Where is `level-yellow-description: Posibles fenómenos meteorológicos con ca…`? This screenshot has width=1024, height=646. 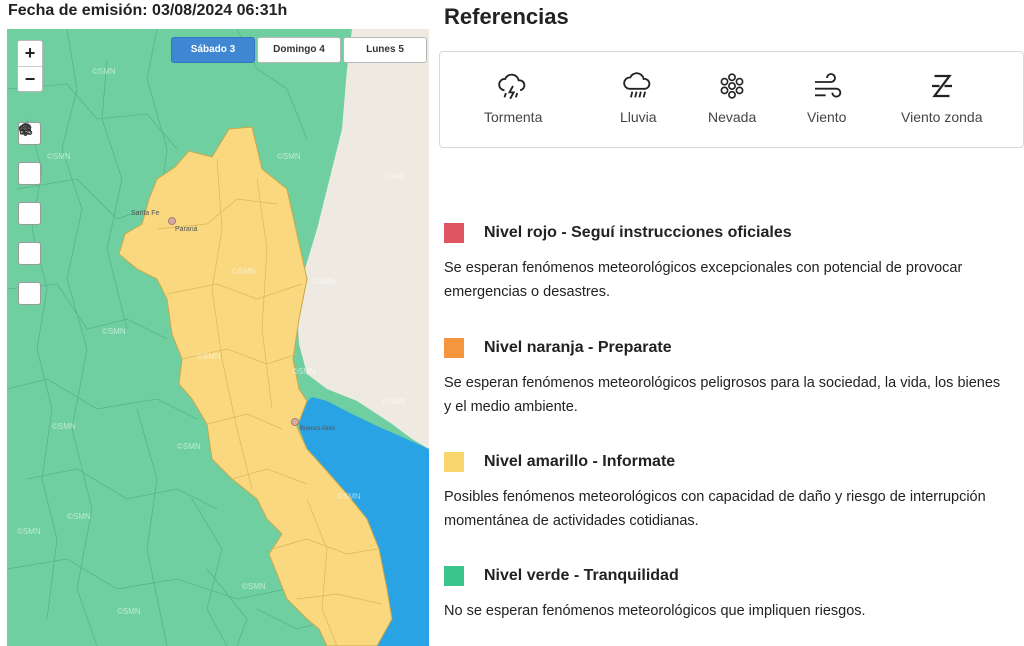 level-yellow-description: Posibles fenómenos meteorológicos con ca… is located at coordinates (715, 509).